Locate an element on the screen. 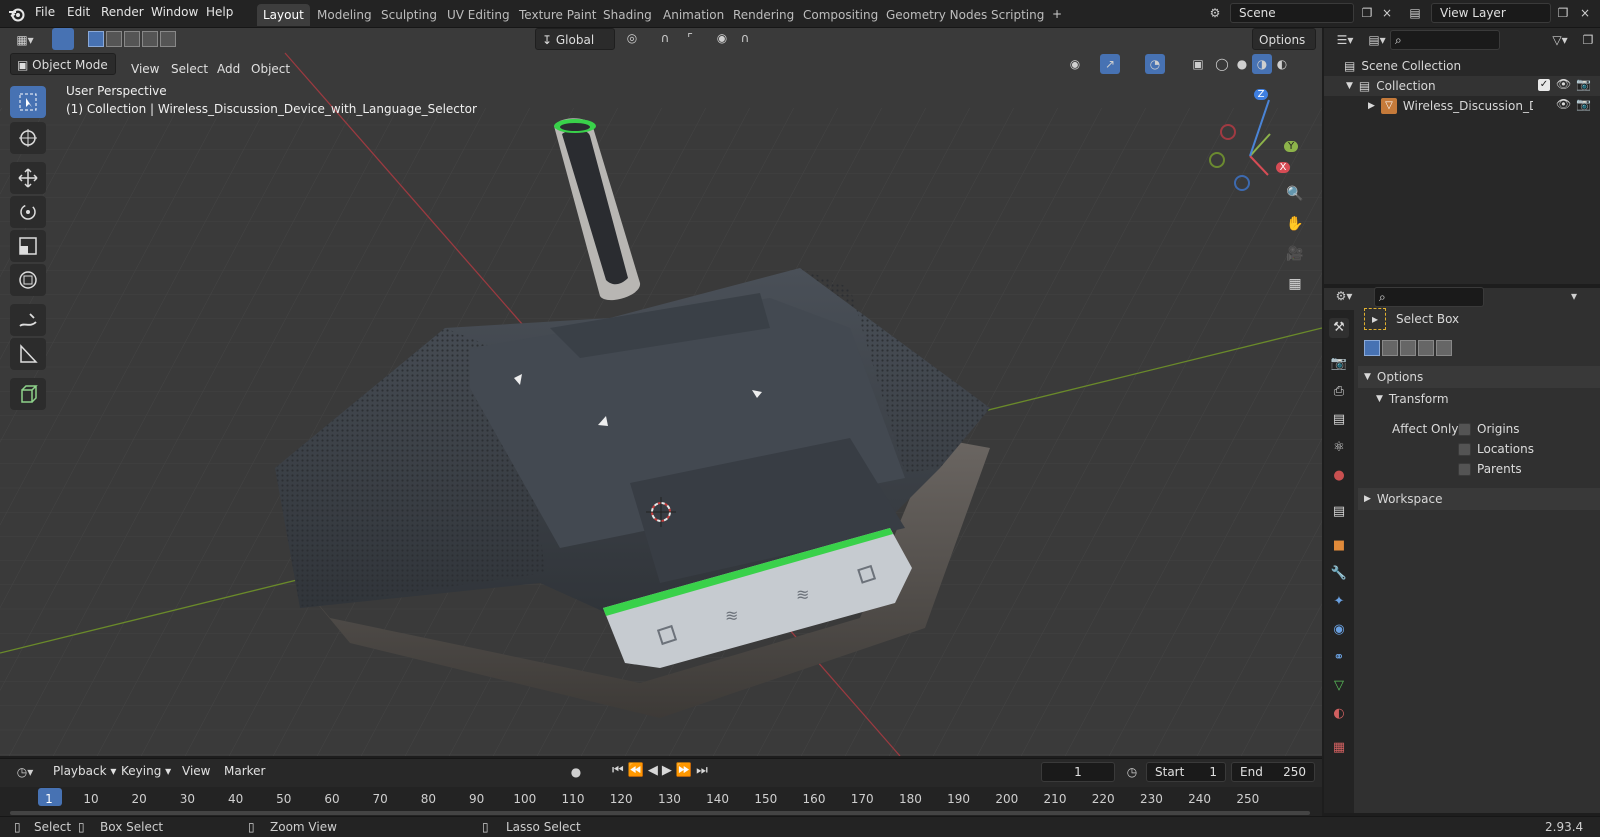 The height and width of the screenshot is (837, 1600). tool-mode-group is located at coordinates (1408, 348).